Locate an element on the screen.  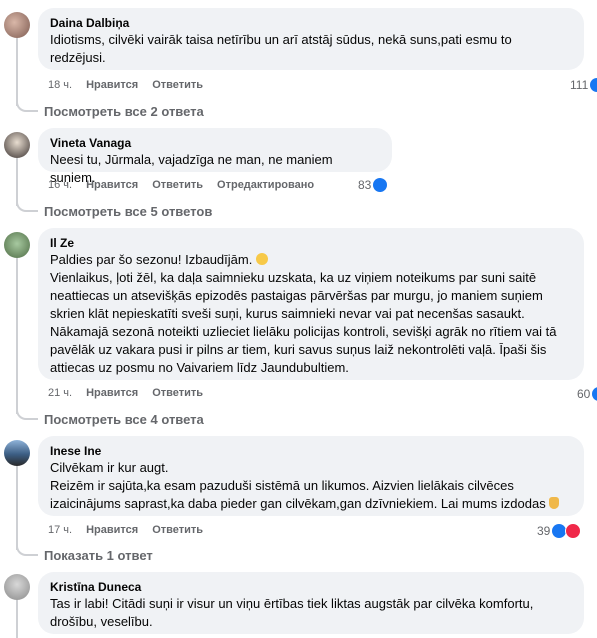
comment-actions: 18 ч. Нравится Ответить is located at coordinates (125, 85).